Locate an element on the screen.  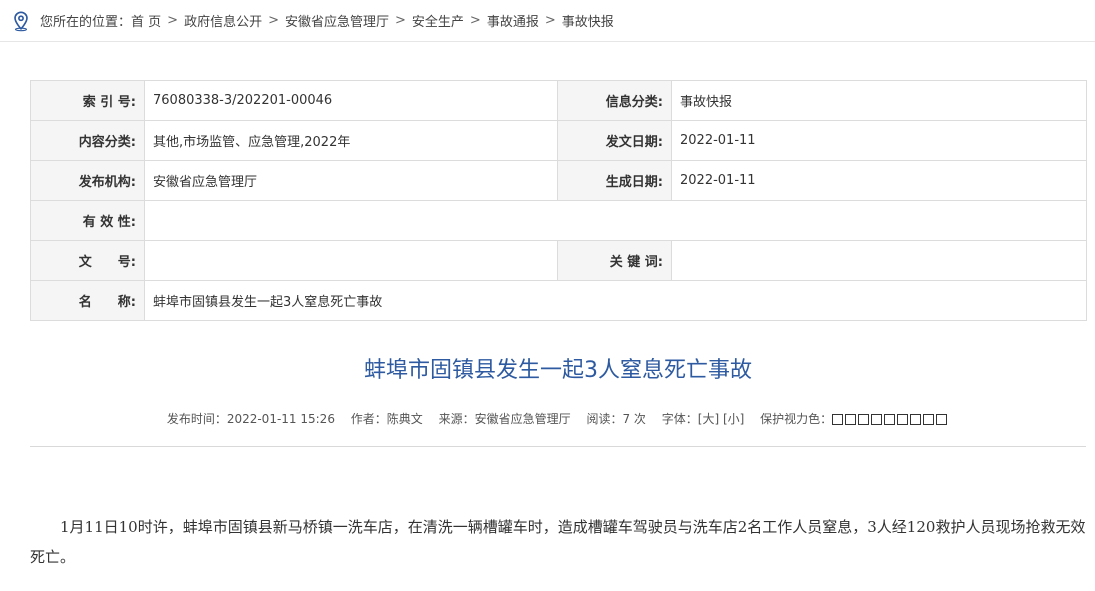
category-value: 事故快报 is located at coordinates (879, 100).